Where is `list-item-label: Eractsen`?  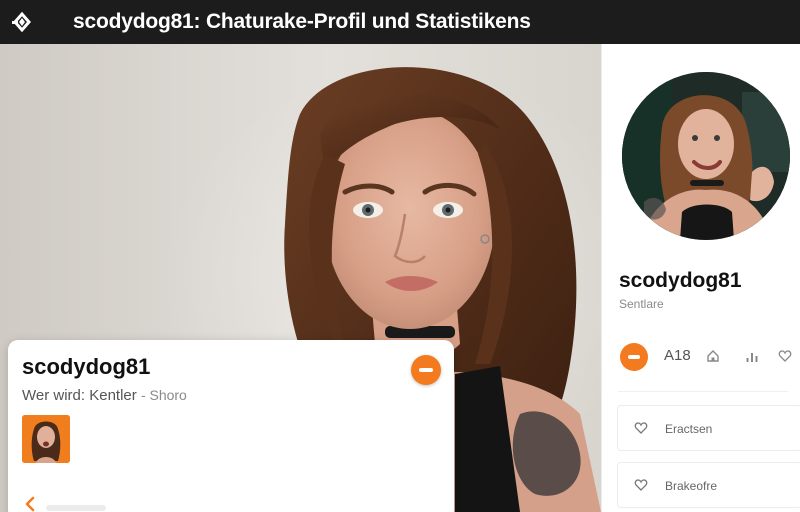
list-item-label: Eractsen is located at coordinates (689, 429).